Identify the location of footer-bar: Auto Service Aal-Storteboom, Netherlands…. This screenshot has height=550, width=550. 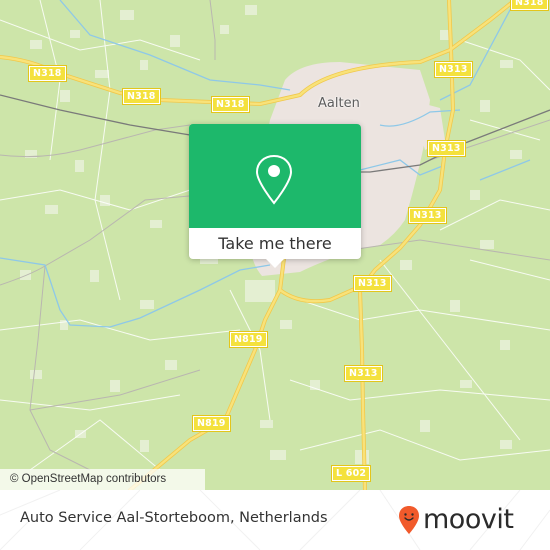
(275, 520).